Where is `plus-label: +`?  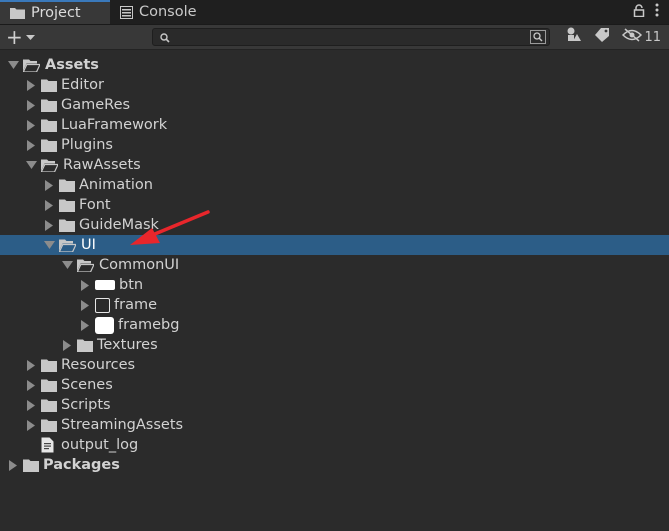
plus-label: + is located at coordinates (14, 37).